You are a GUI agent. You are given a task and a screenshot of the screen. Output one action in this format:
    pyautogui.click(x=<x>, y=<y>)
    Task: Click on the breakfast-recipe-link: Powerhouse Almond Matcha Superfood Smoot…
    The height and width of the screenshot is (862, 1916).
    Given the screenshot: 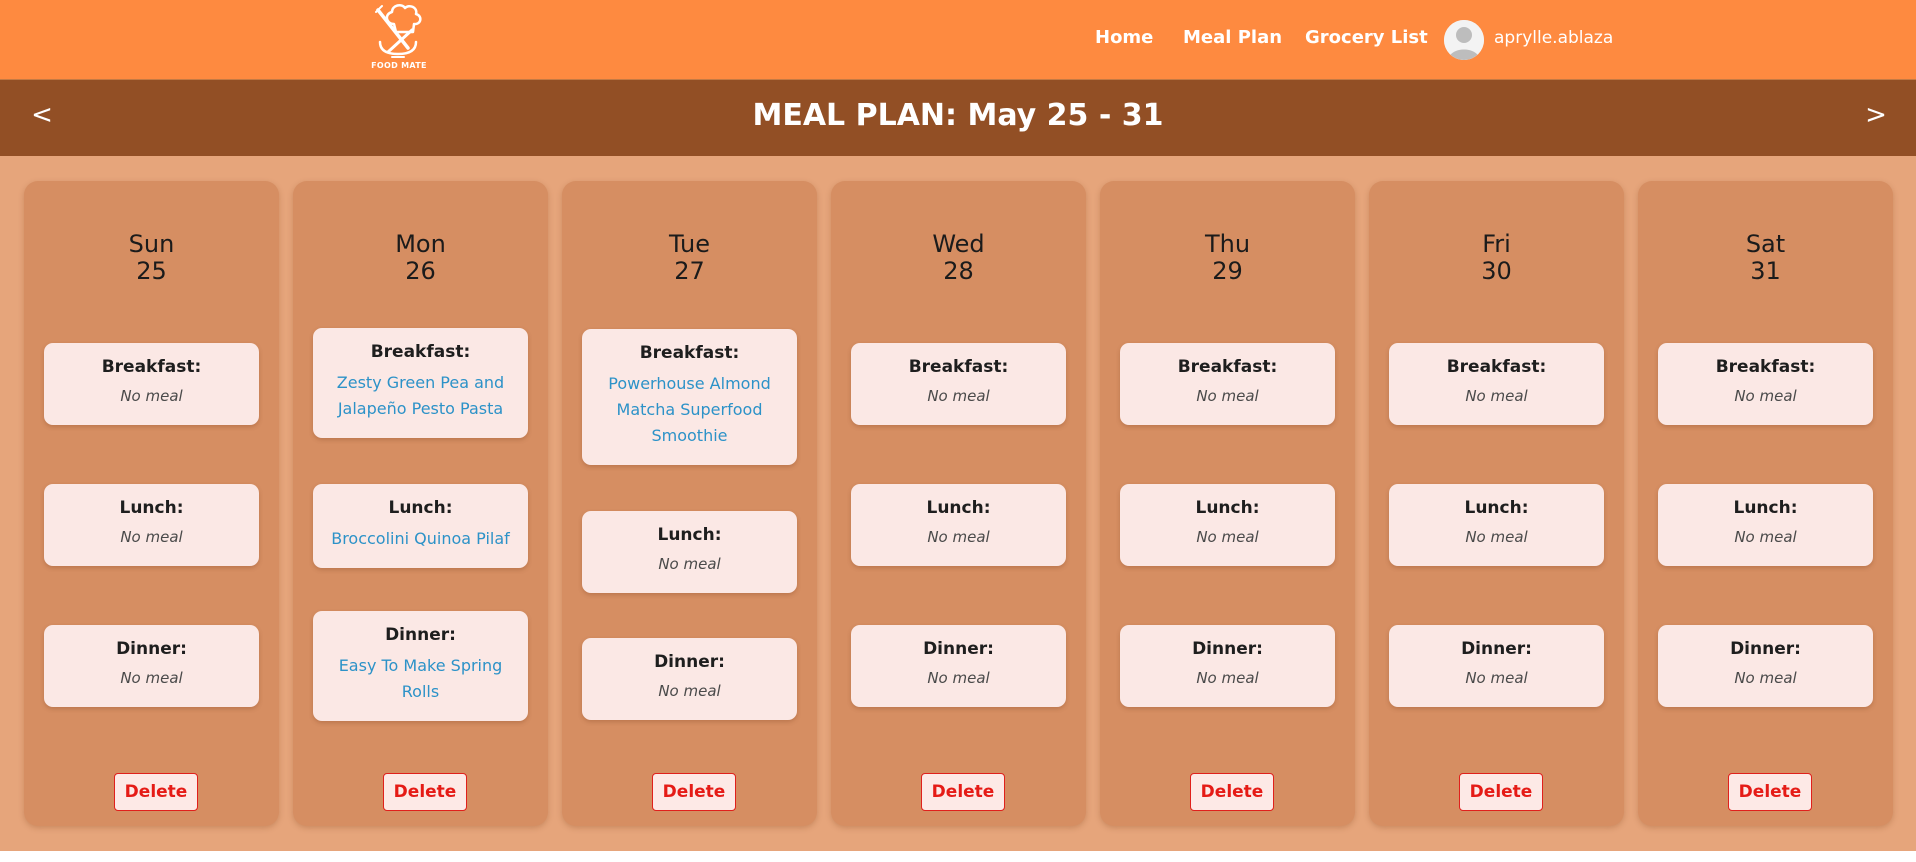 What is the action you would take?
    pyautogui.click(x=689, y=410)
    